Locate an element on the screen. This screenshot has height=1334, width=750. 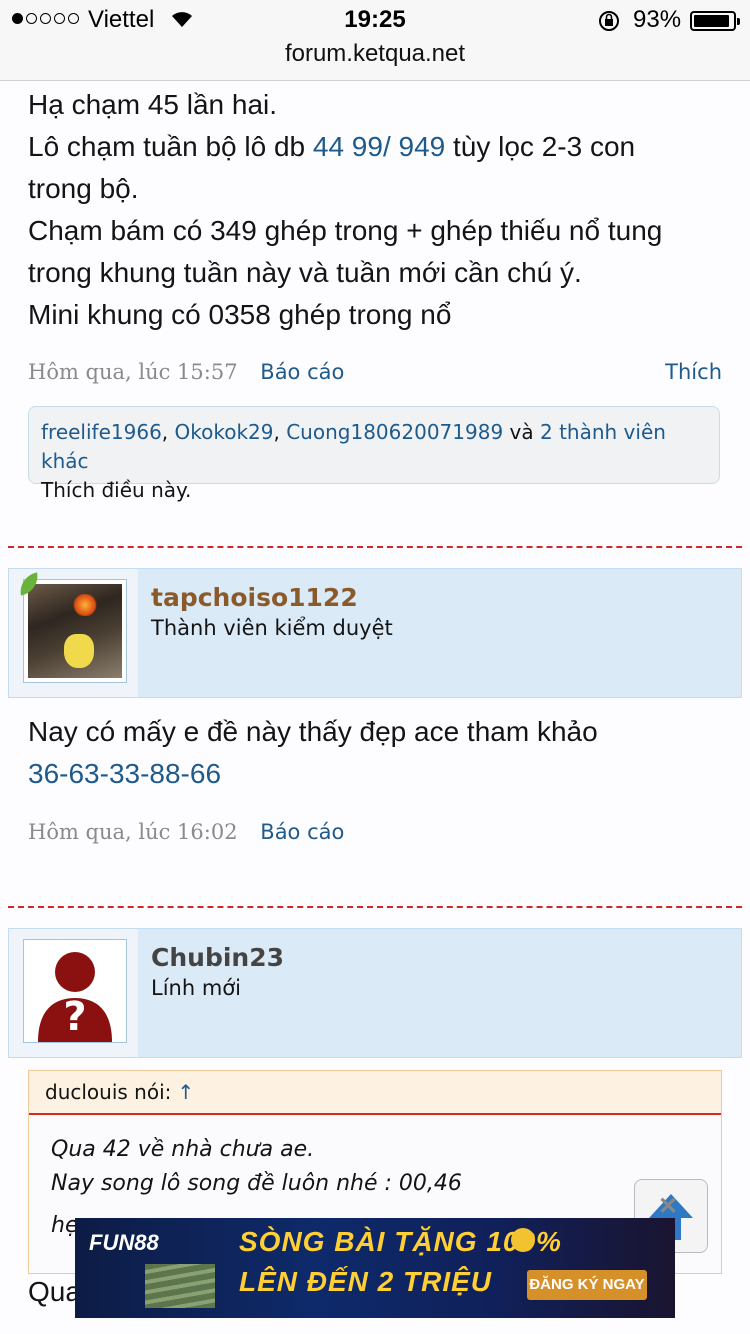
liker-link: freelife1966 is located at coordinates (101, 432).